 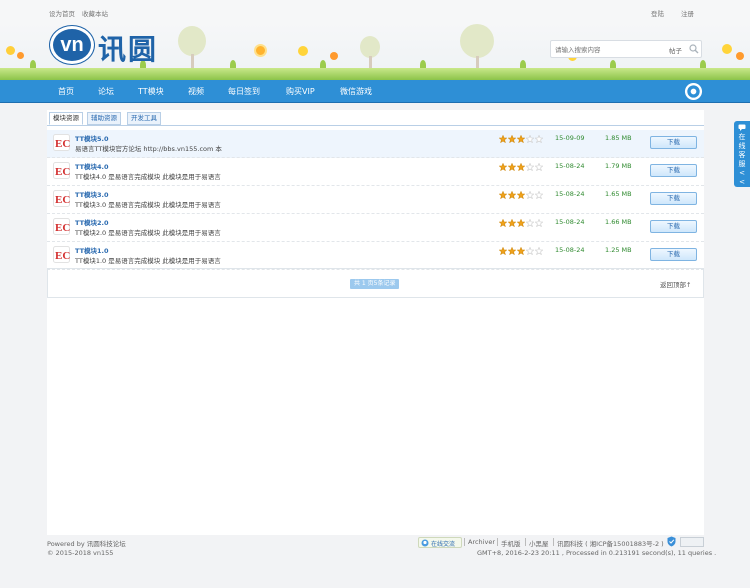 What do you see at coordinates (742, 127) in the screenshot?
I see `chat-icon` at bounding box center [742, 127].